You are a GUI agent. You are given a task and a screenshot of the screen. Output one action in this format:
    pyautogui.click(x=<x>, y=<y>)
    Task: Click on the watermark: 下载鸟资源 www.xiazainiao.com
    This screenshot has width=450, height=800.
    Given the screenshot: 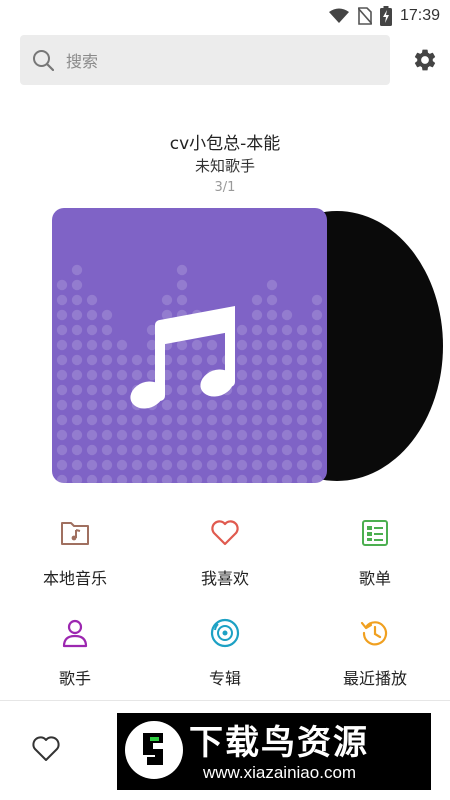 What is the action you would take?
    pyautogui.click(x=274, y=751)
    